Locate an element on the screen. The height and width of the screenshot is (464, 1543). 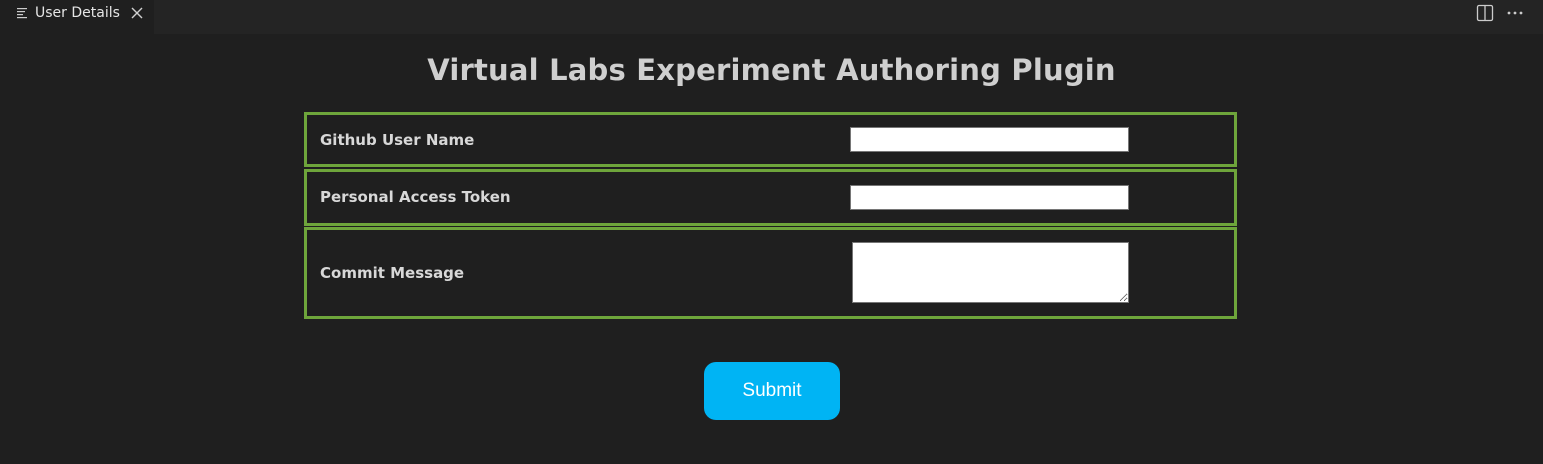
commit-message-textarea is located at coordinates (990, 272).